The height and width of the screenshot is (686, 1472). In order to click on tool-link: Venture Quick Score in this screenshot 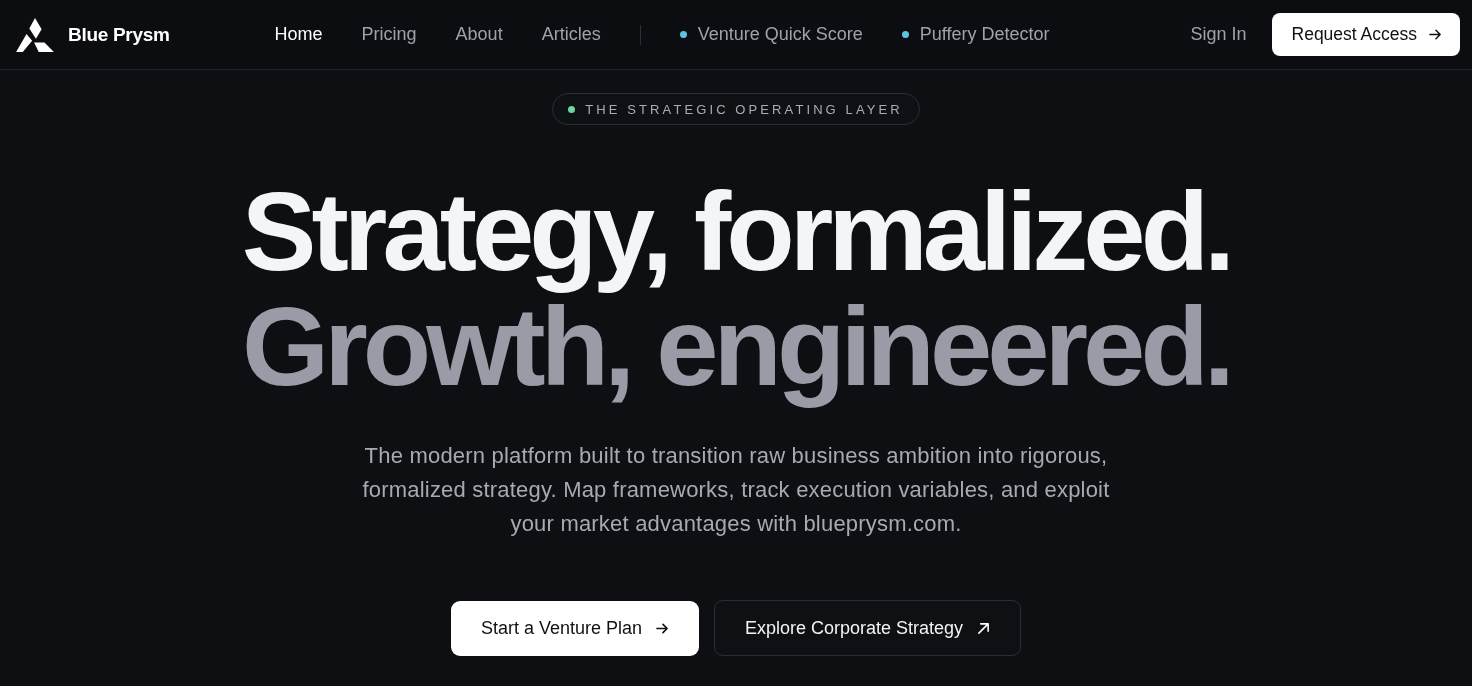, I will do `click(771, 34)`.